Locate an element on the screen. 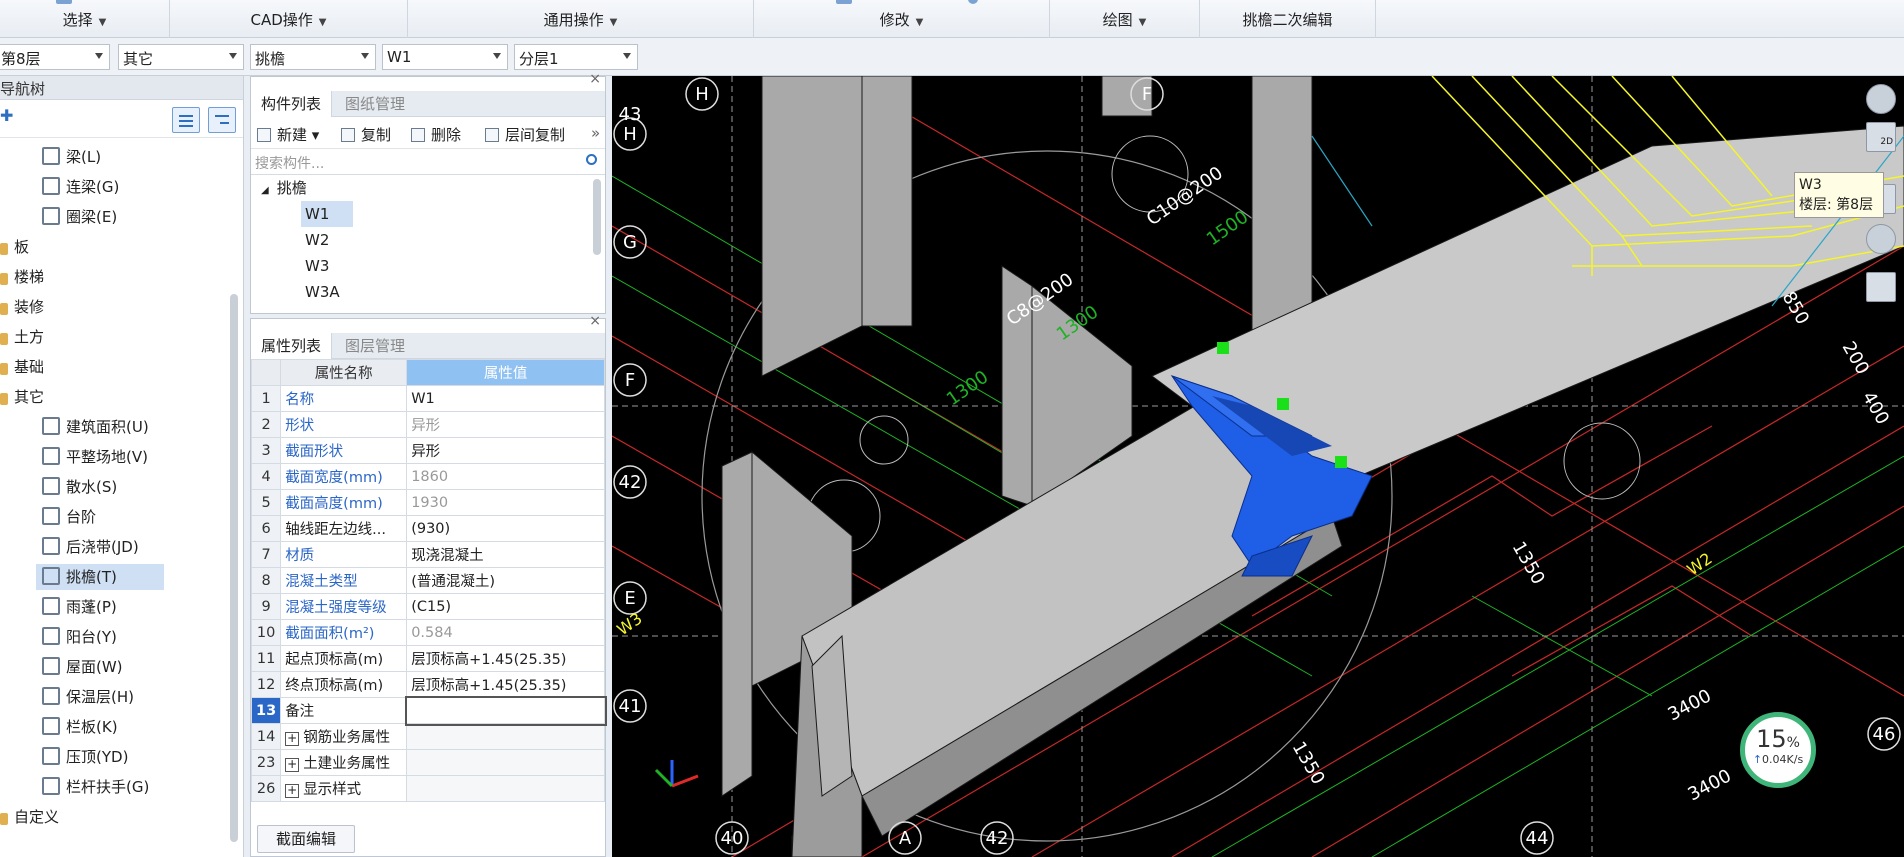  property-row: 2 形状 异形 is located at coordinates (427, 424).